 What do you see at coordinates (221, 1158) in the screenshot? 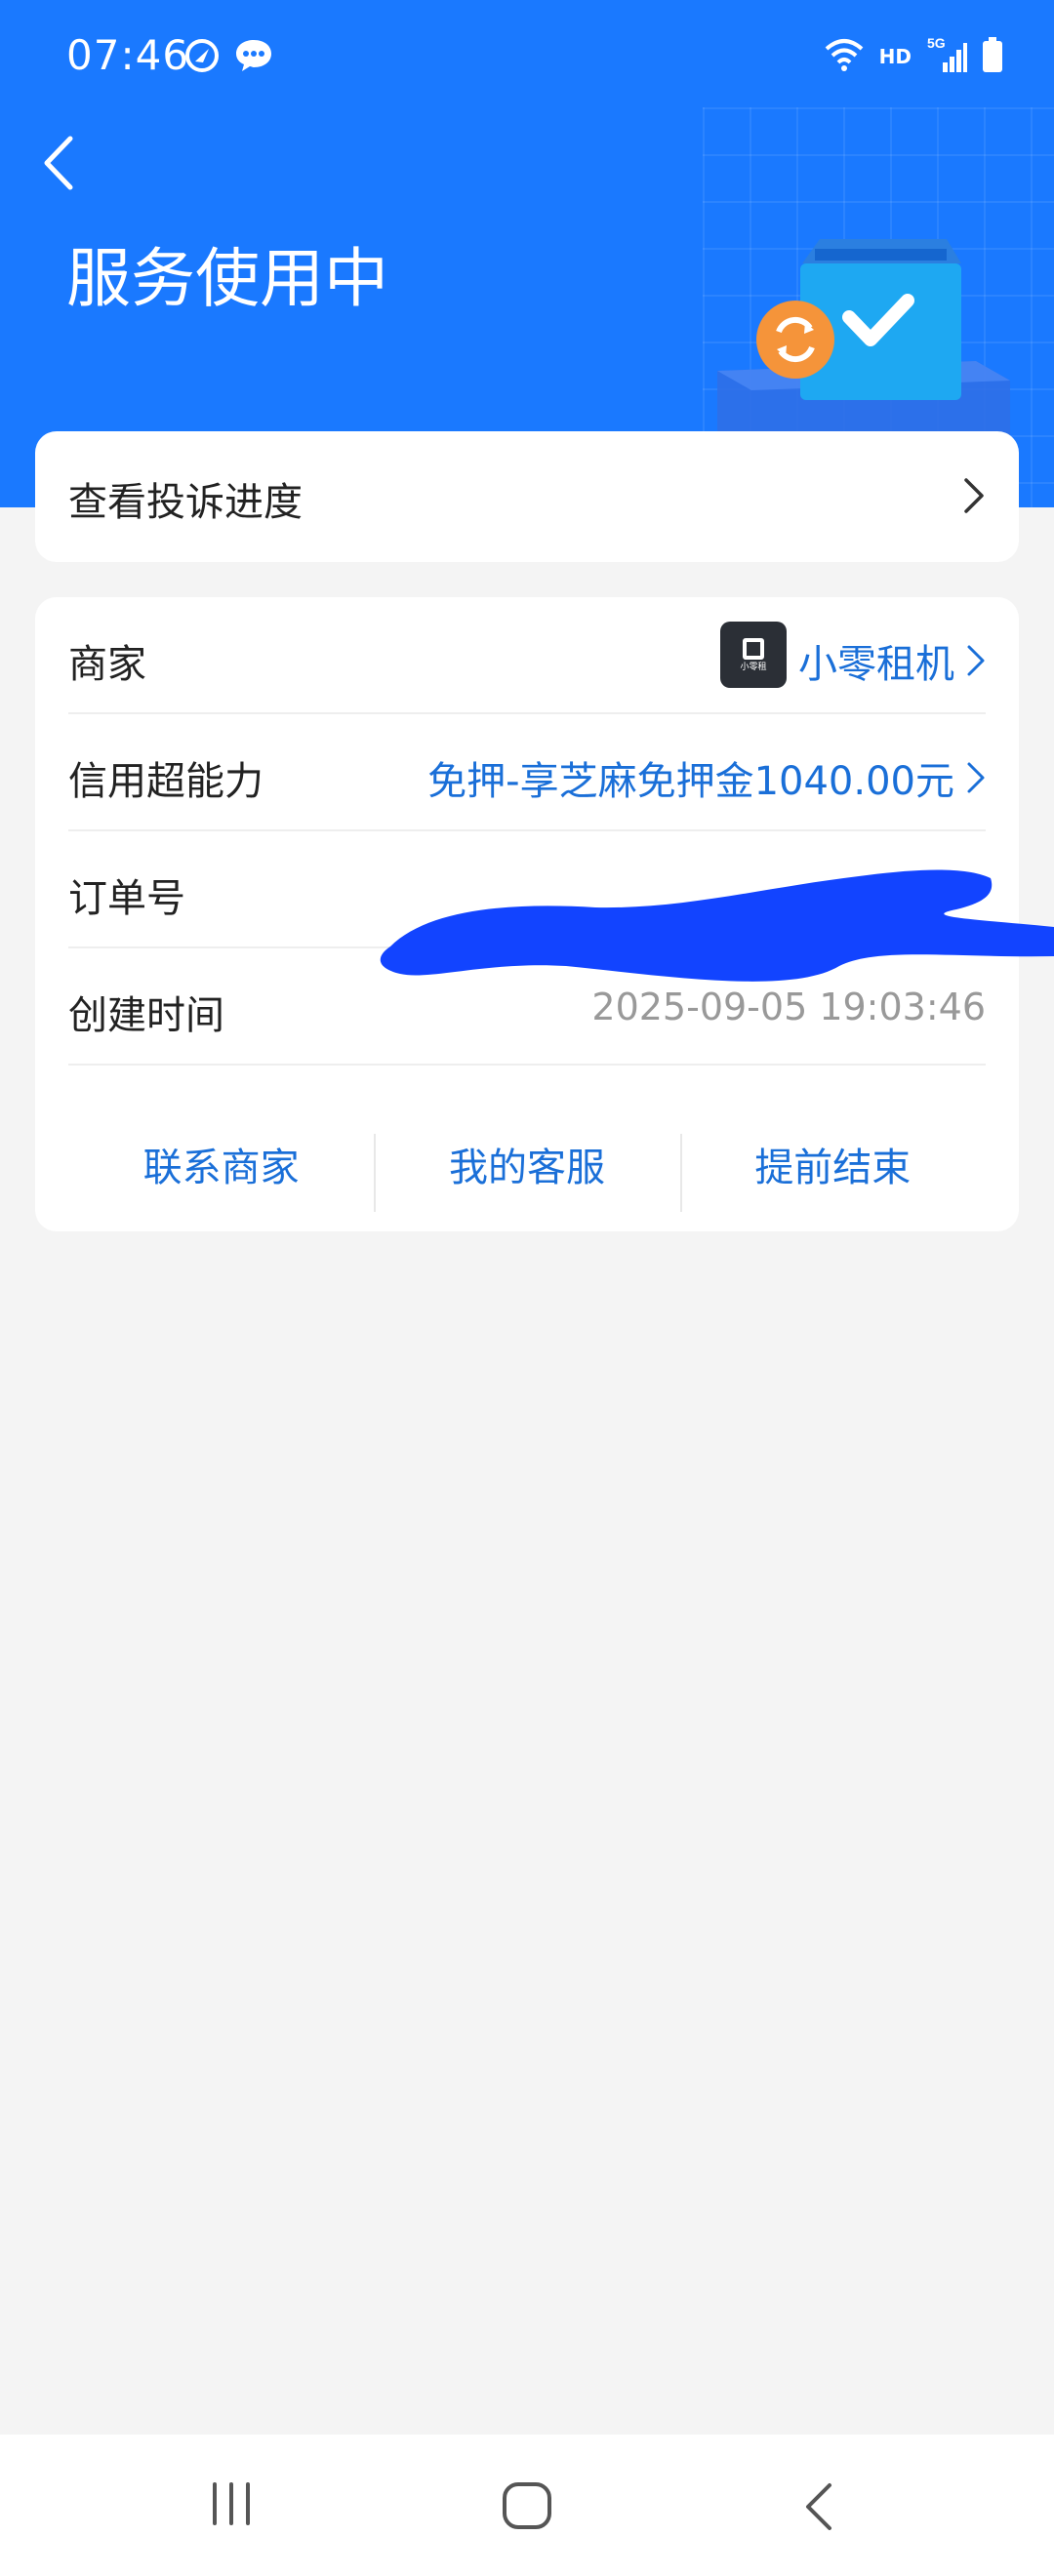
I see `contact-merchant-button: 联系商家` at bounding box center [221, 1158].